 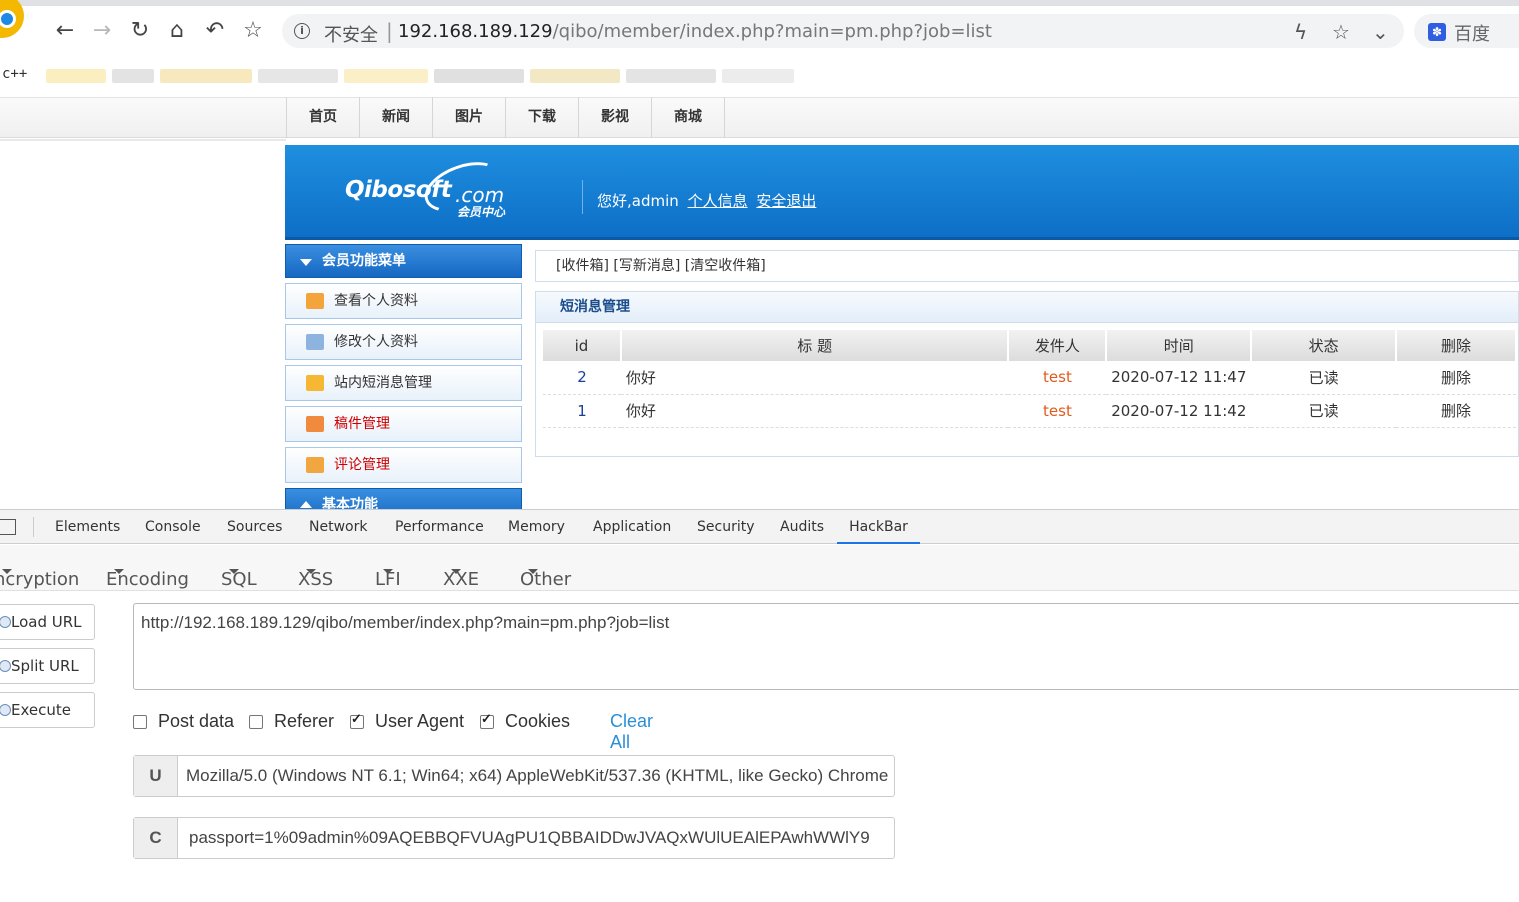 I want to click on execute-button: Execute, so click(x=47, y=710).